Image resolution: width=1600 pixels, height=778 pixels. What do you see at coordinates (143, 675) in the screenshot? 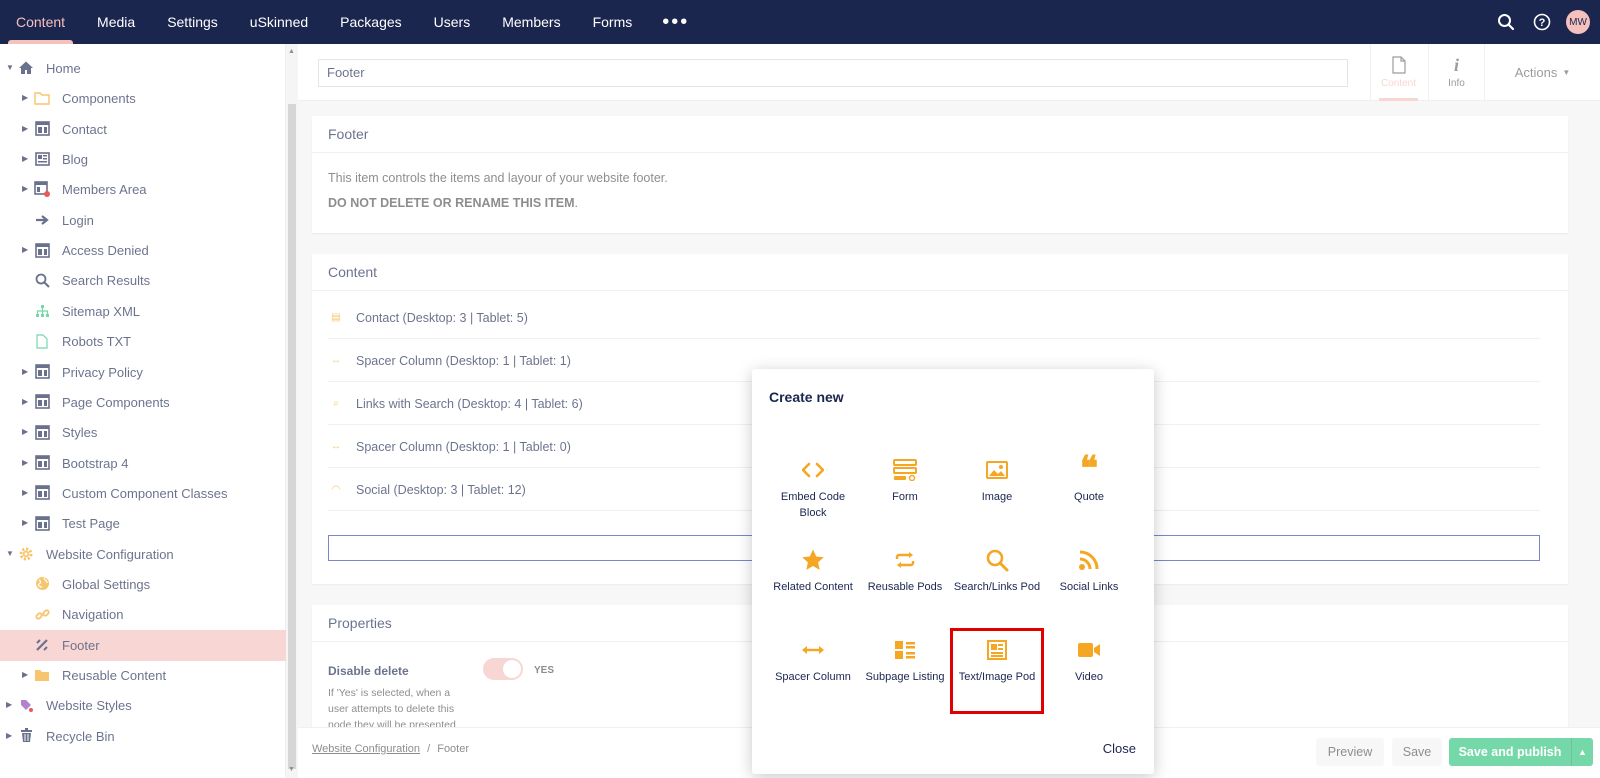
I see `tree-item-reusable-content: ▶ Reusable Content` at bounding box center [143, 675].